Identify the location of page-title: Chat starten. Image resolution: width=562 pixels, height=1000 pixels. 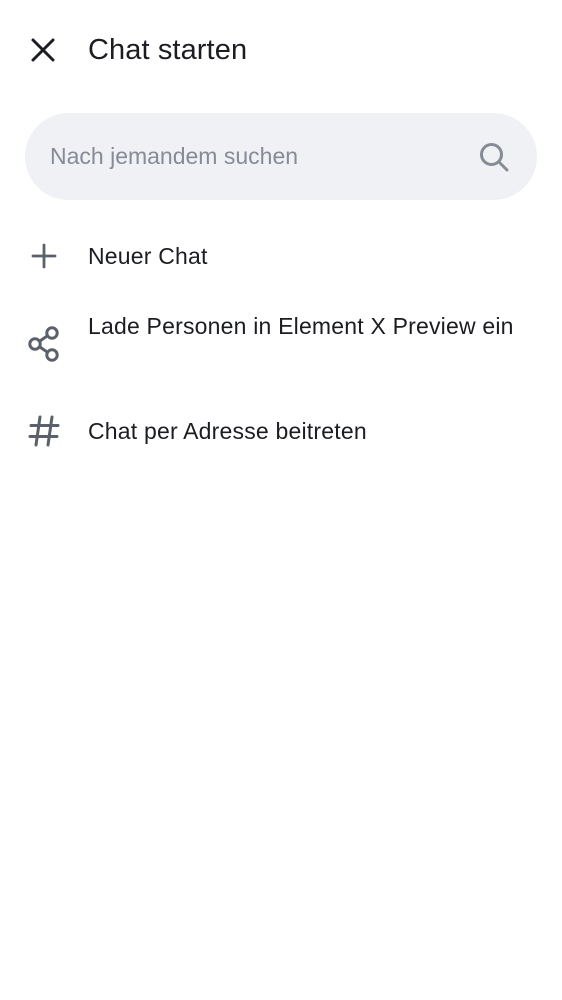
(168, 50).